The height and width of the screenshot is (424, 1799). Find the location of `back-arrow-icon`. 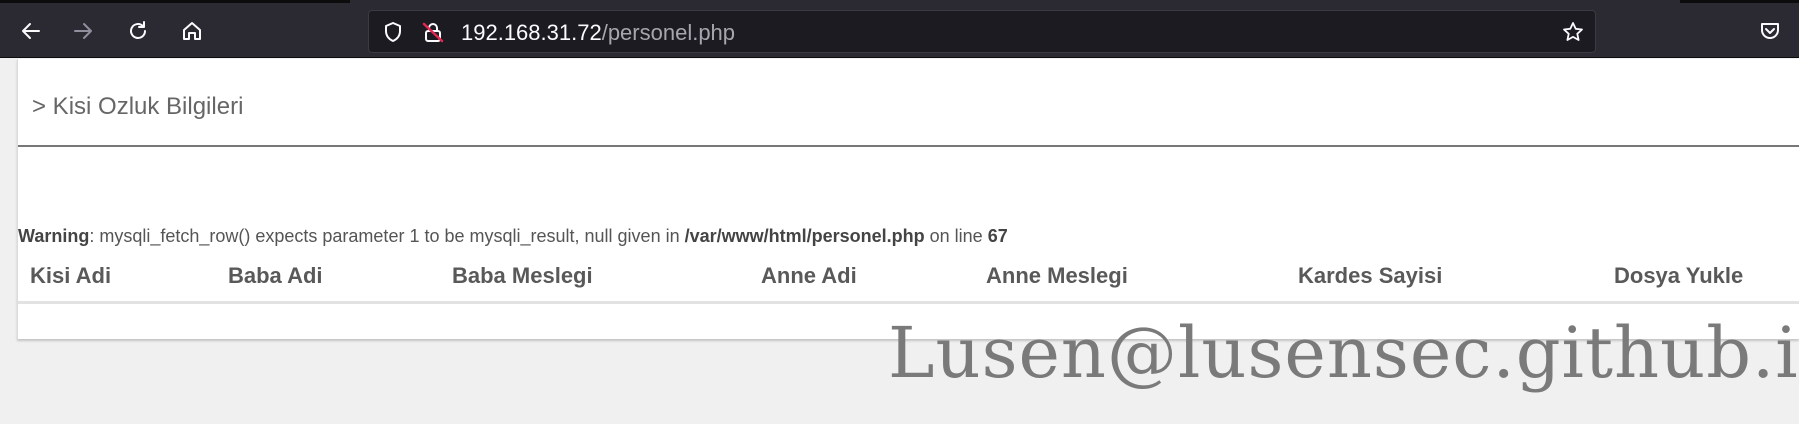

back-arrow-icon is located at coordinates (31, 31).